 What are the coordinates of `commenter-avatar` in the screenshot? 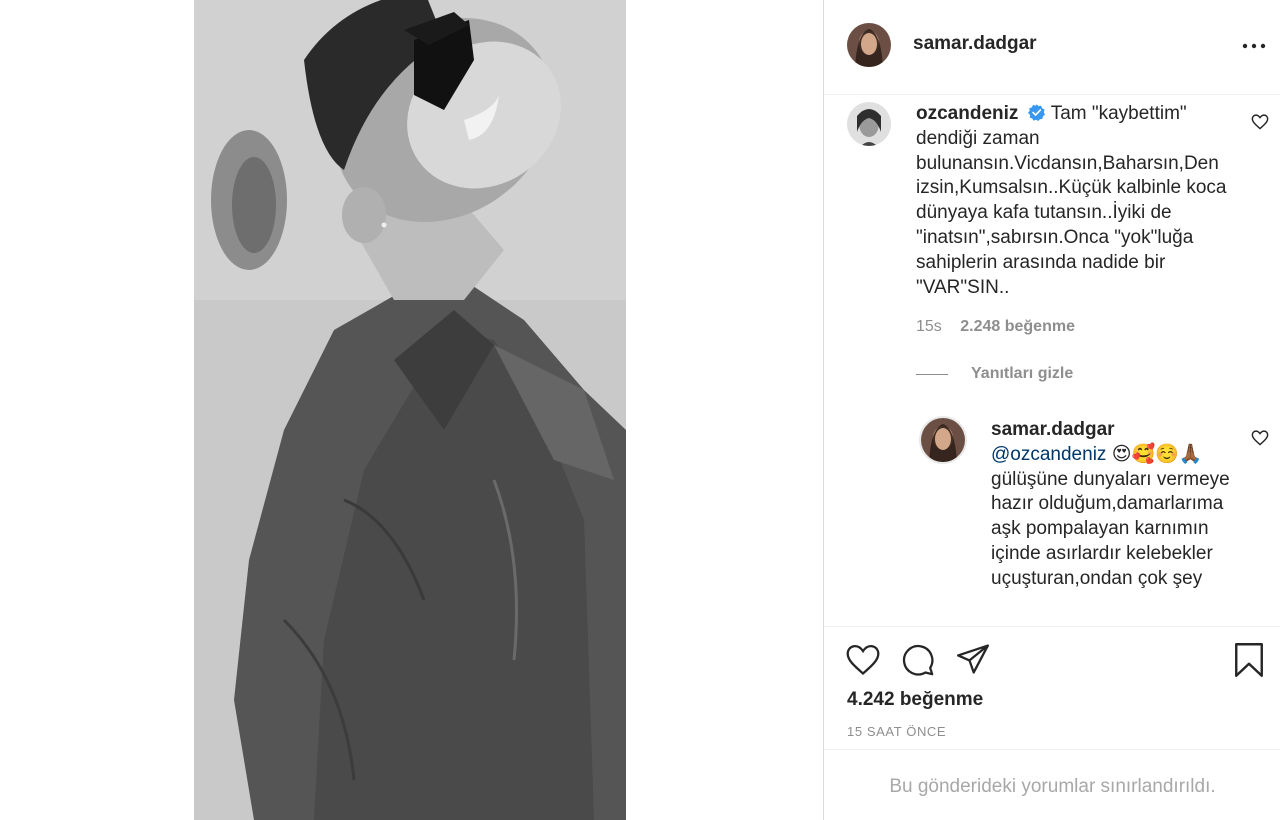 It's located at (869, 124).